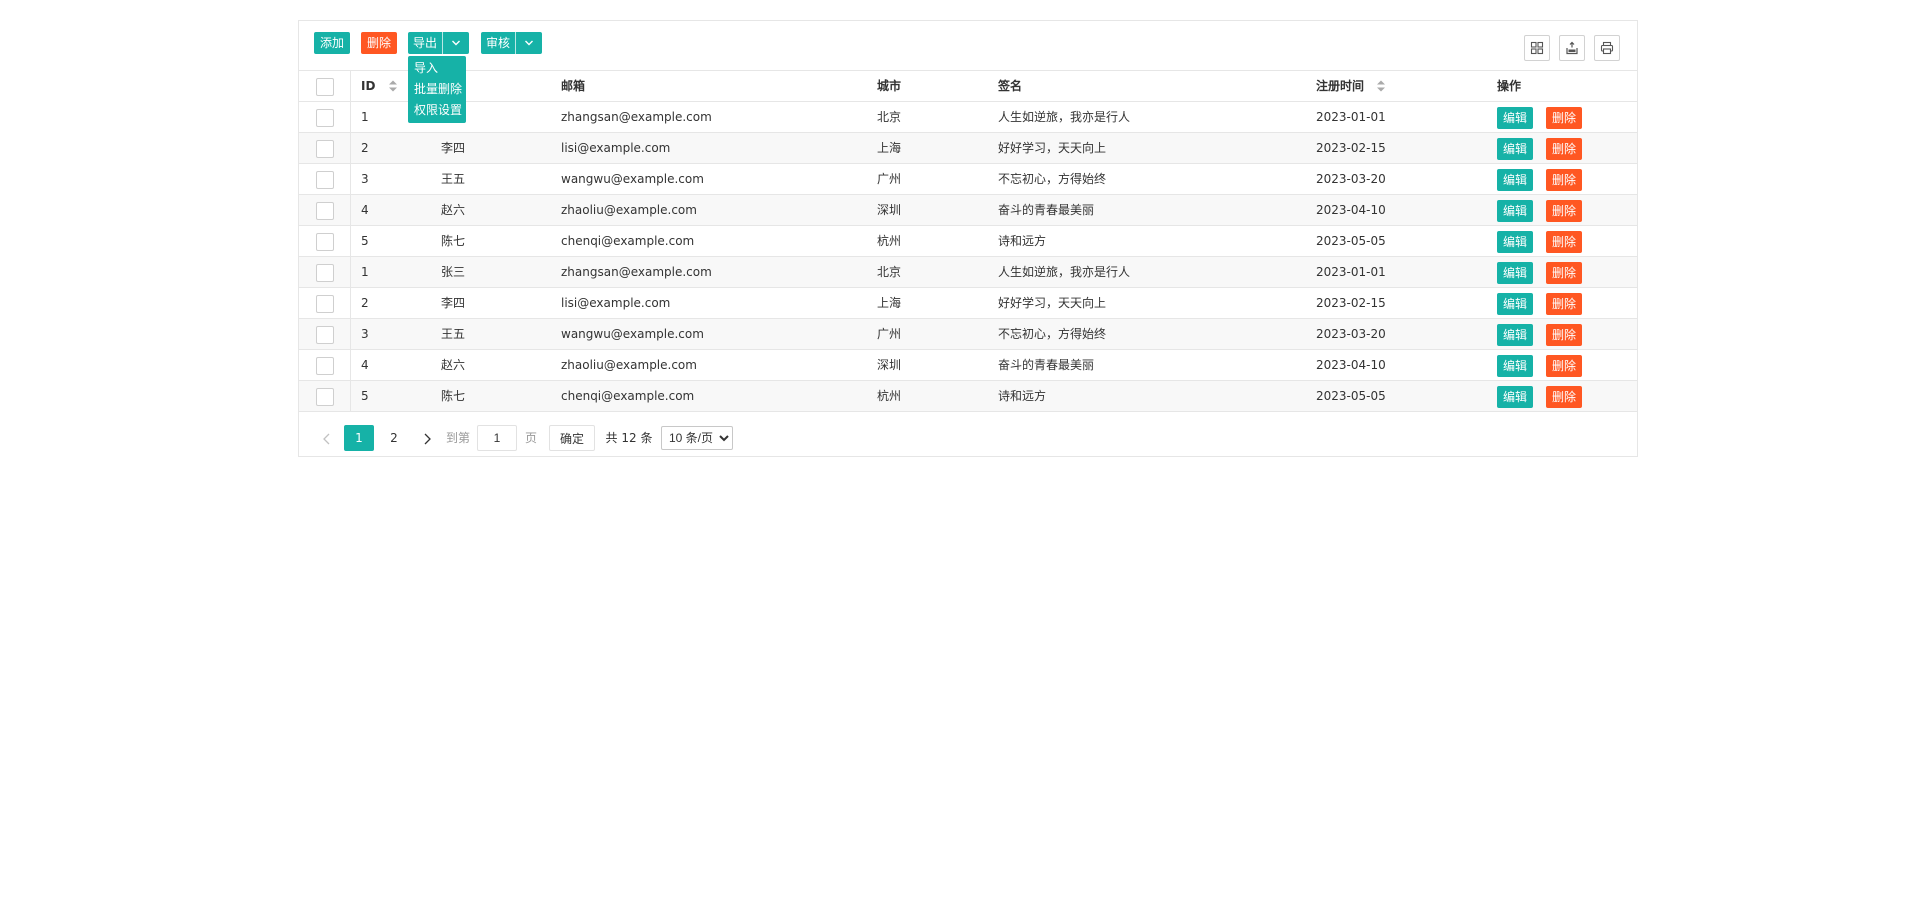 This screenshot has height=911, width=1920. Describe the element at coordinates (632, 179) in the screenshot. I see `cell-email: wangwu@example.com` at that location.